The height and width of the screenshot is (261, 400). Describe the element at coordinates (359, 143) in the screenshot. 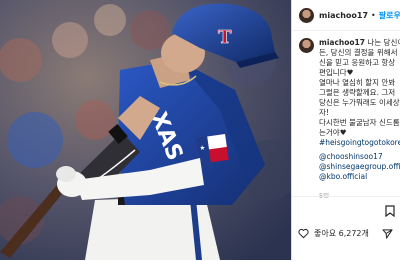

I see `hashtag-link: #heisgoingtogotokorea` at that location.